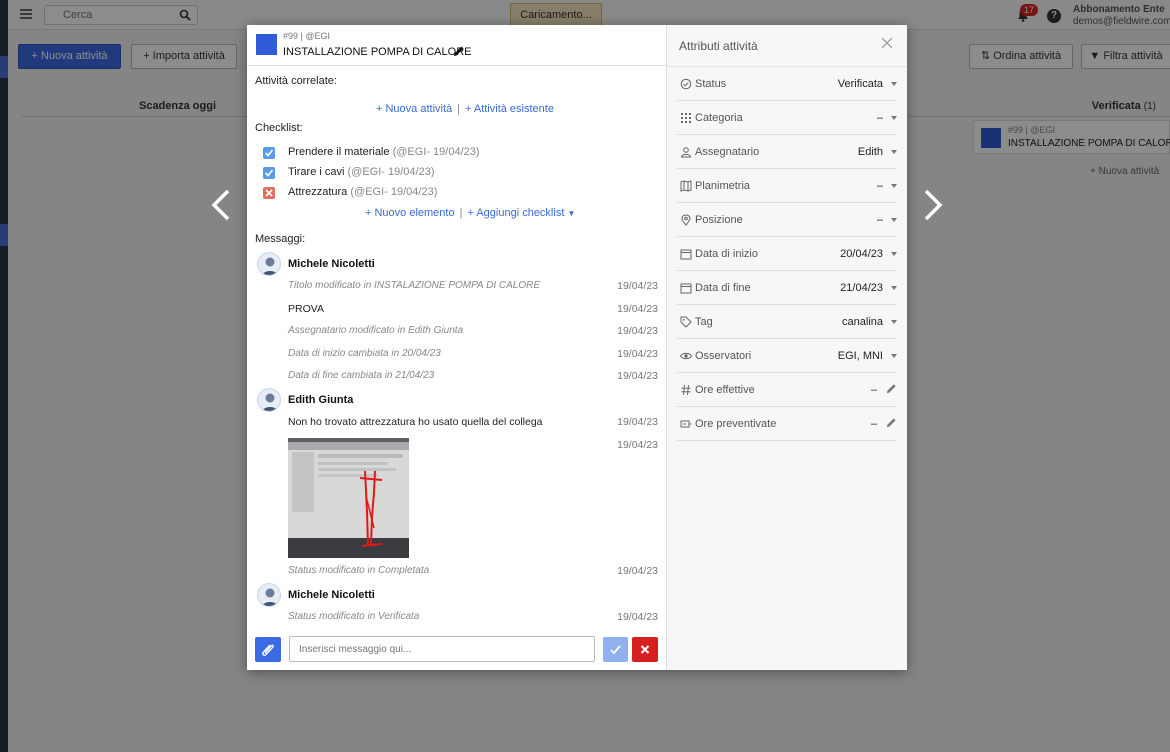  I want to click on task-title: INSTALLAZIONE POMPA DI CALORE, so click(377, 52).